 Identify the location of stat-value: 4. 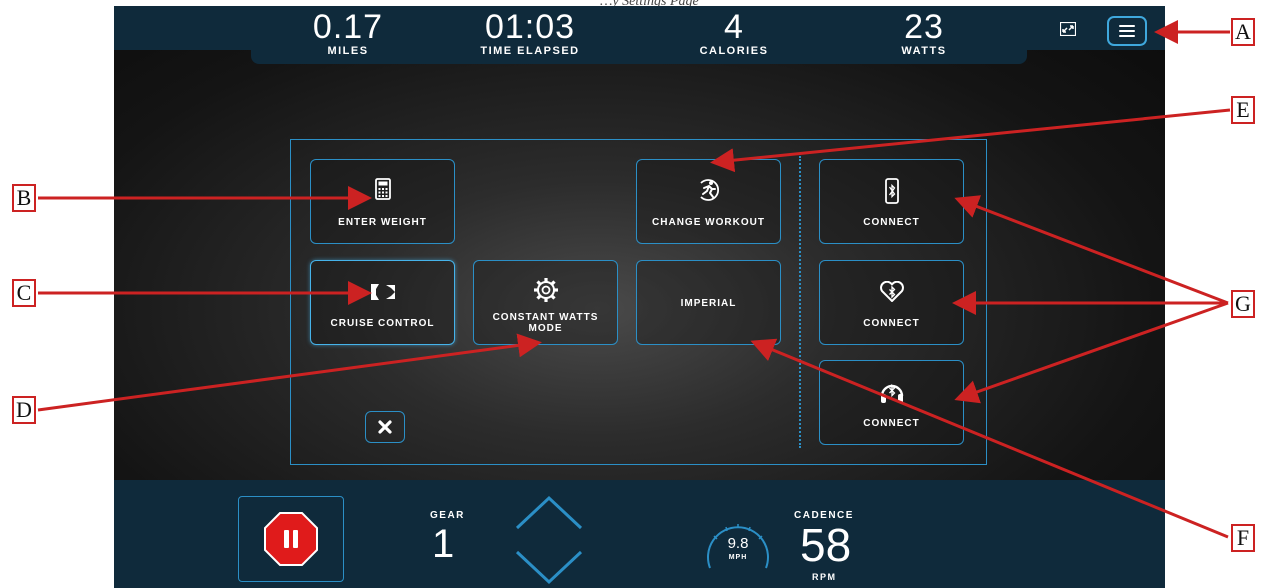
(734, 27).